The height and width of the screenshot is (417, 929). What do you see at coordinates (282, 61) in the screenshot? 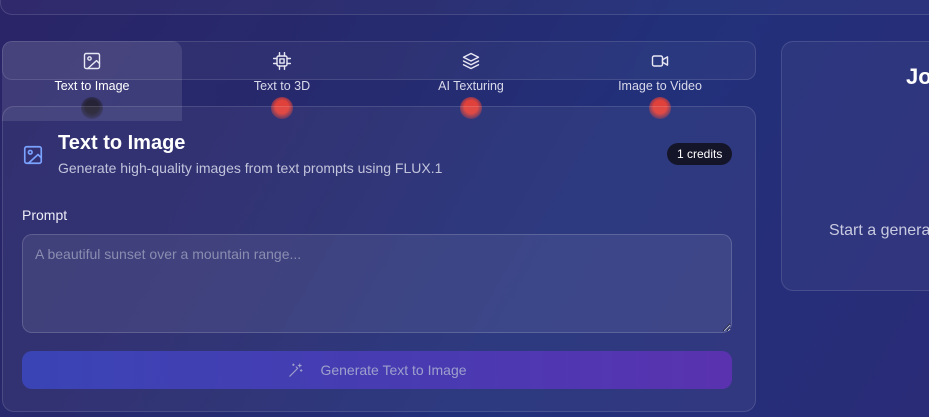
I see `chip-icon` at bounding box center [282, 61].